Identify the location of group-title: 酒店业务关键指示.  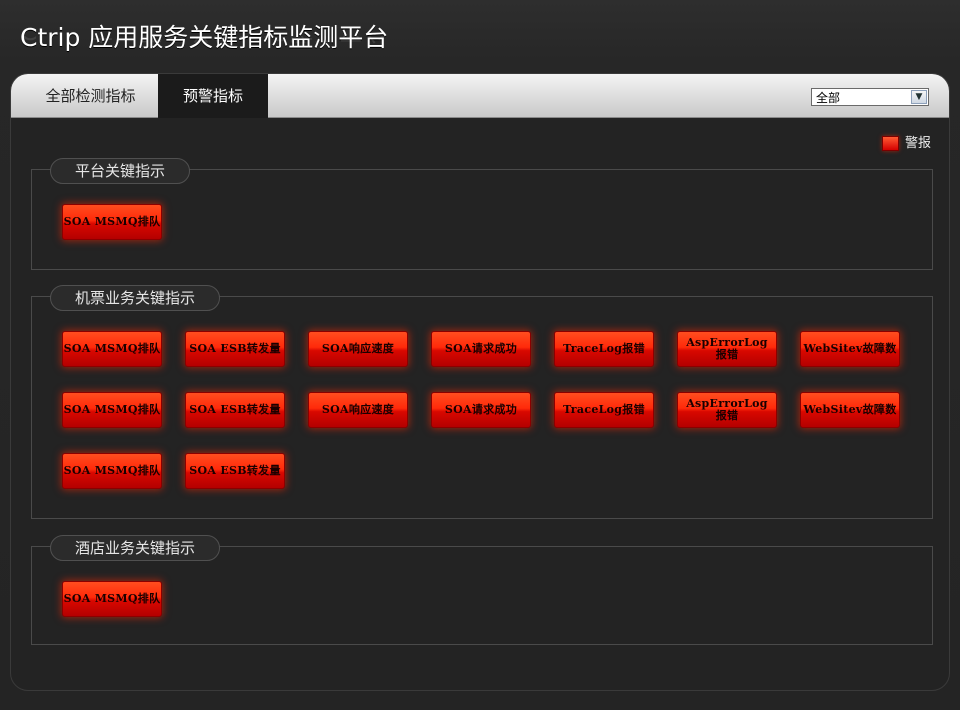
(135, 548).